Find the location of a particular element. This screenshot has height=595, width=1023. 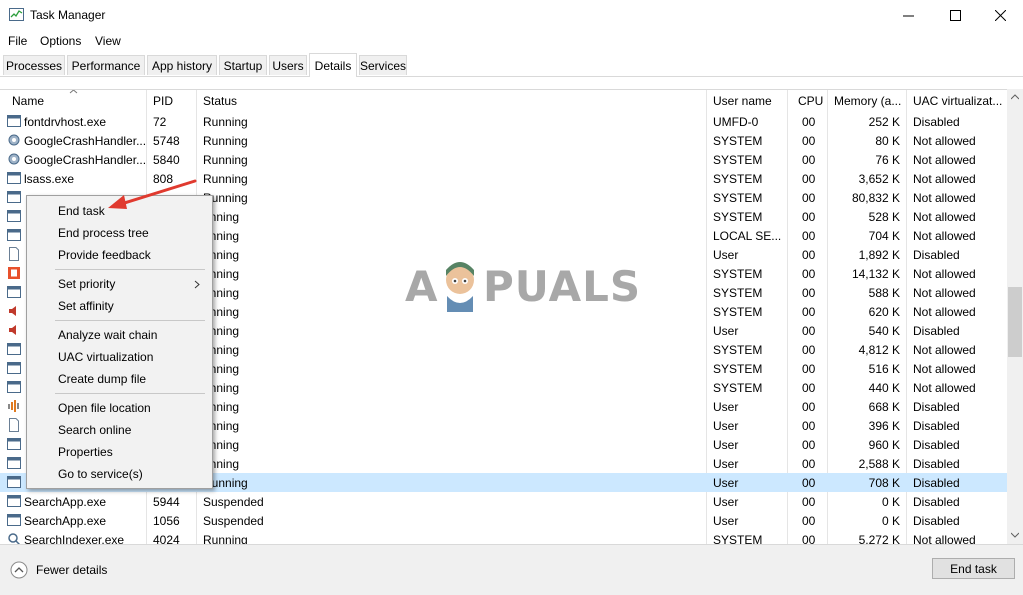

maximize-button is located at coordinates (955, 15).